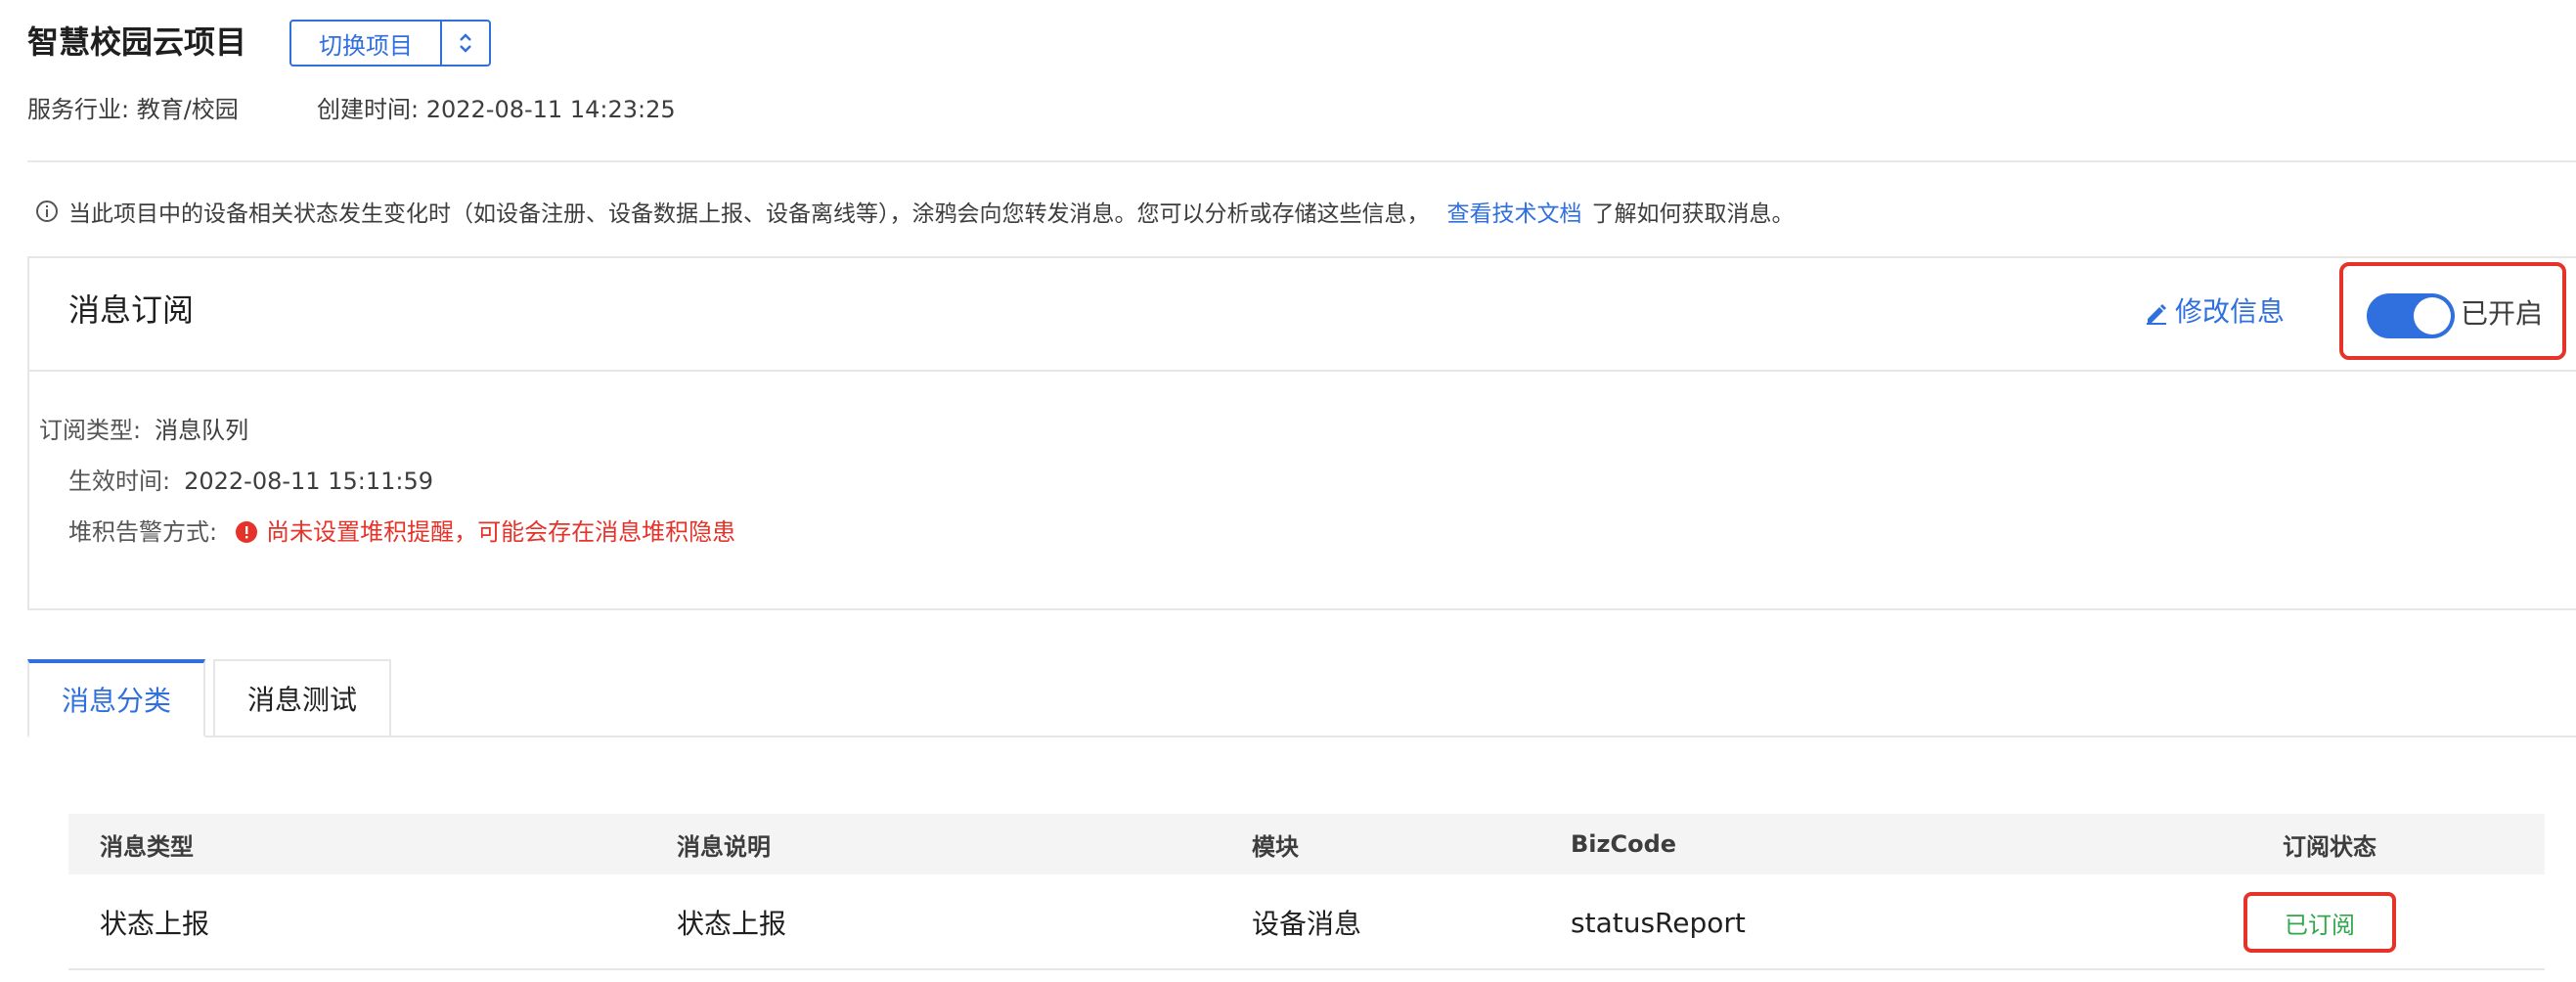  I want to click on tab-message-test: 消息测试, so click(302, 698).